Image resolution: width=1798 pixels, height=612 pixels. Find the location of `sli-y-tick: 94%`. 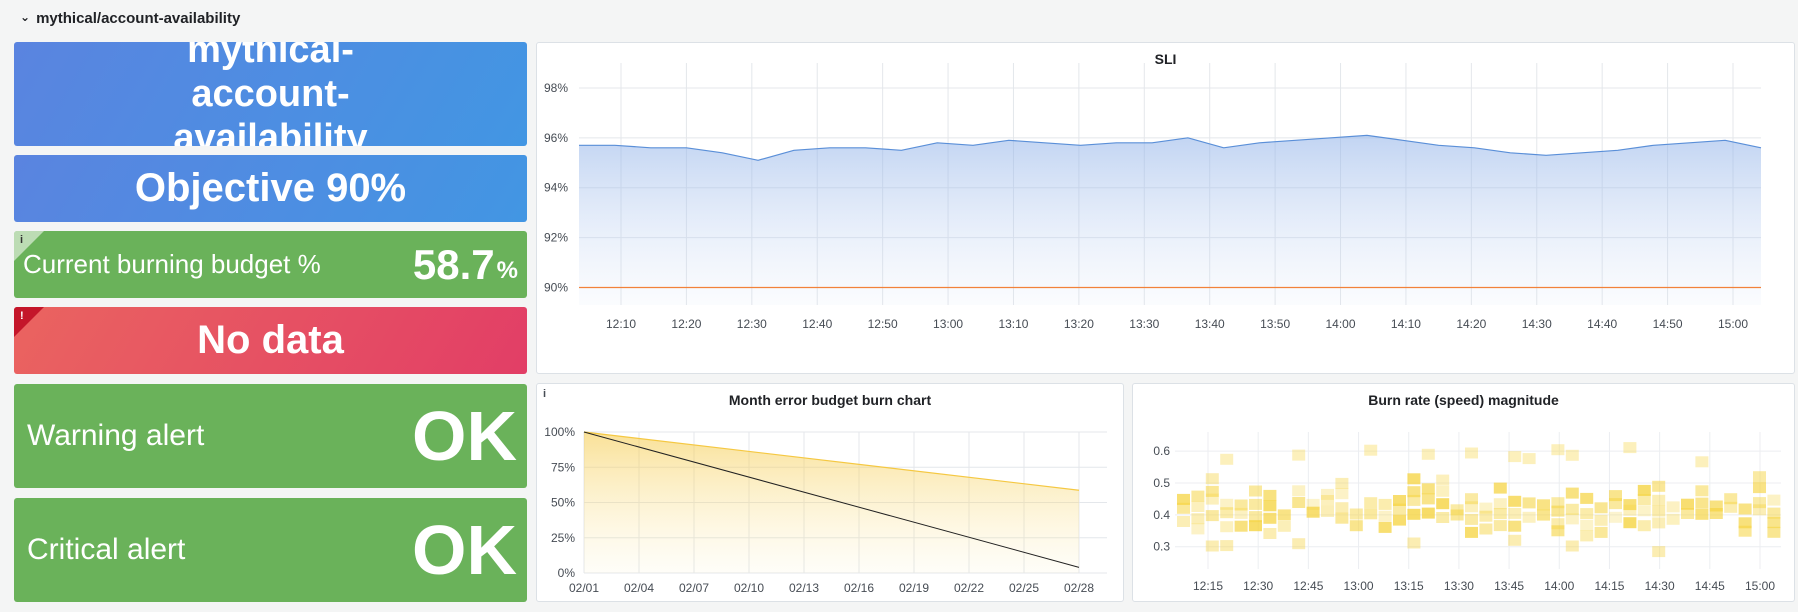

sli-y-tick: 94% is located at coordinates (556, 188).